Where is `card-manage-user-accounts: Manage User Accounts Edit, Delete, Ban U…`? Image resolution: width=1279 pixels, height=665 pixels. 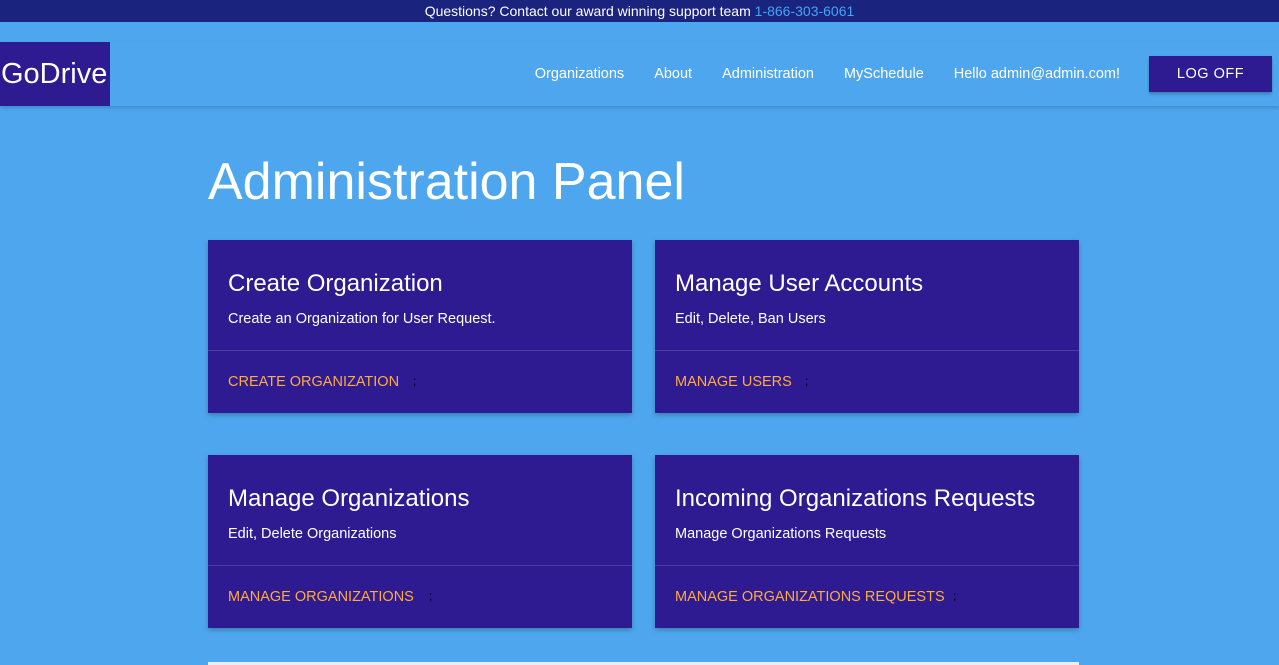
card-manage-user-accounts: Manage User Accounts Edit, Delete, Ban U… is located at coordinates (867, 326).